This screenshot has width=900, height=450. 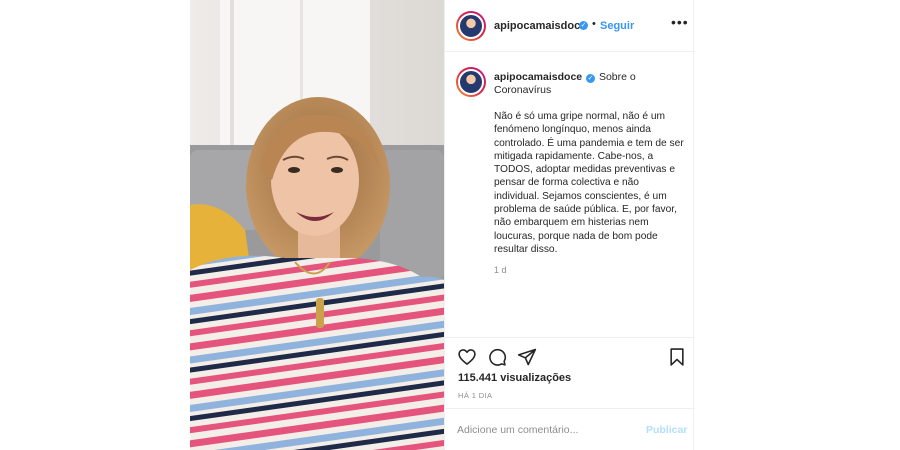 I want to click on avatar, so click(x=471, y=26).